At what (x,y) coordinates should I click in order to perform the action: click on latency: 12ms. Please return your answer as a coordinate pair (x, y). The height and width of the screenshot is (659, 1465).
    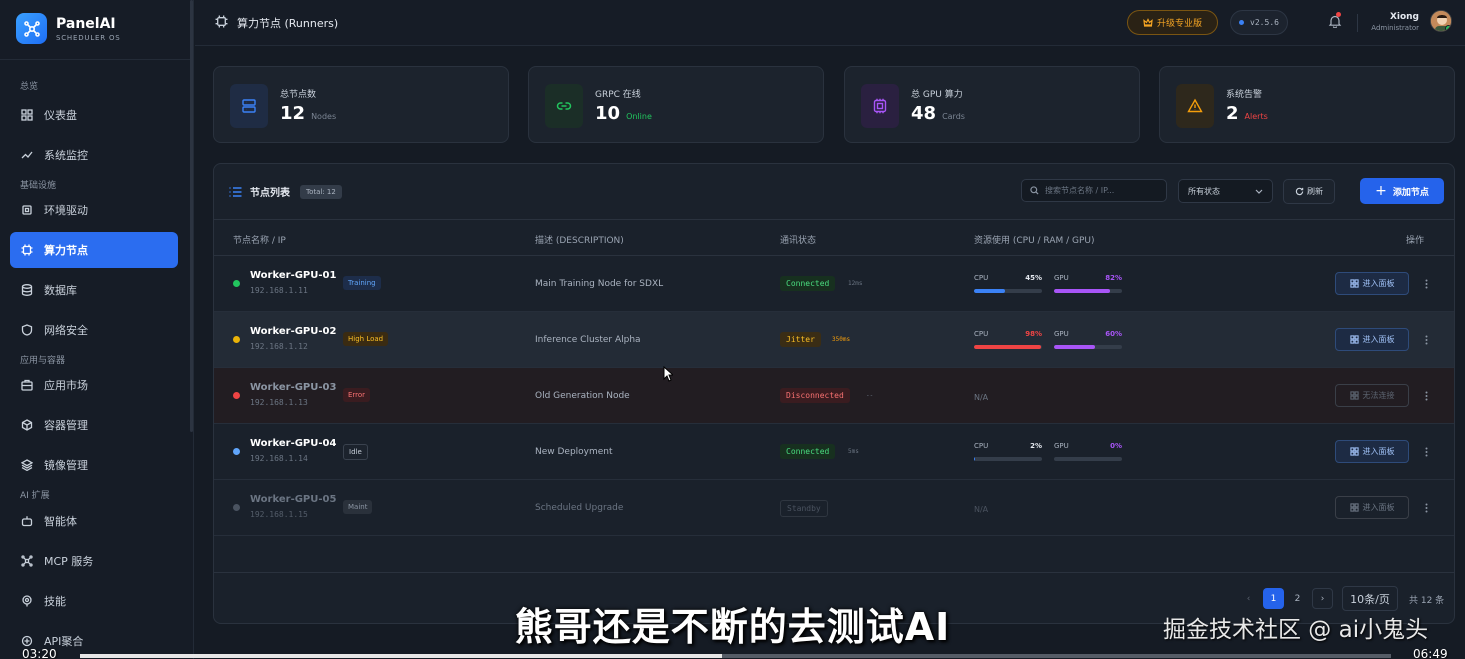
    Looking at the image, I should click on (855, 283).